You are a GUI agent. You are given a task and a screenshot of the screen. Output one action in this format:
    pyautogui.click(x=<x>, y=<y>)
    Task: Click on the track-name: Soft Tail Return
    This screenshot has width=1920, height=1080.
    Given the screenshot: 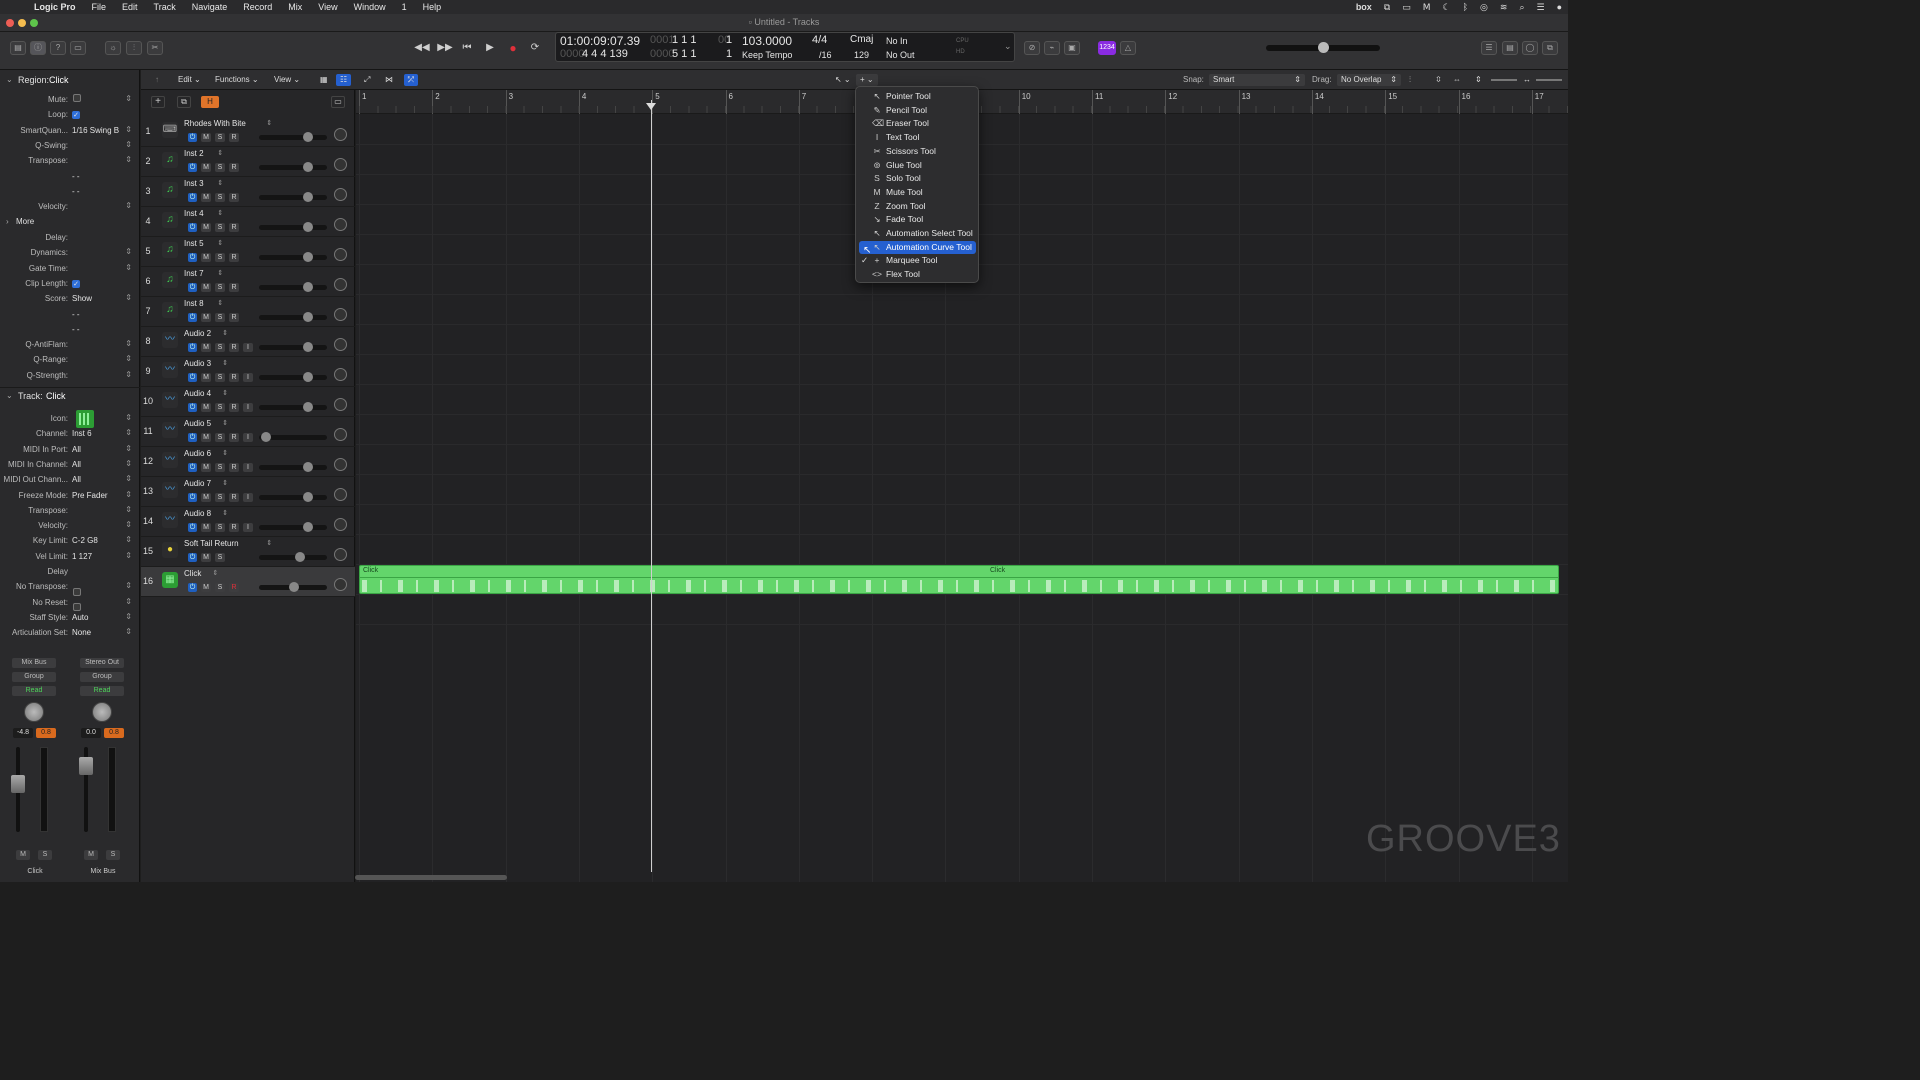 What is the action you would take?
    pyautogui.click(x=211, y=543)
    